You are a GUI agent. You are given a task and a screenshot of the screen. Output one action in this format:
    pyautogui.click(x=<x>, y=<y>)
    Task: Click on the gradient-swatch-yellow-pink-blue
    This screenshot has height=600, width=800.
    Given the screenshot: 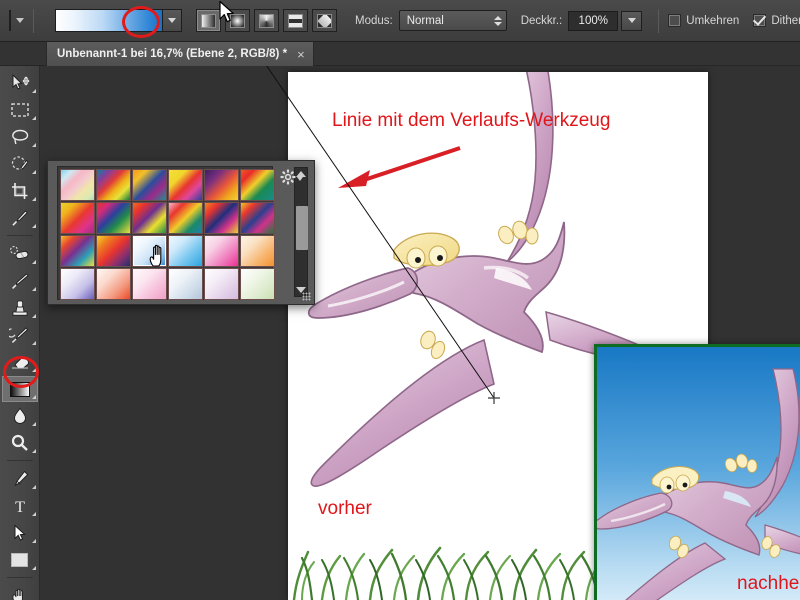 What is the action you would take?
    pyautogui.click(x=185, y=185)
    